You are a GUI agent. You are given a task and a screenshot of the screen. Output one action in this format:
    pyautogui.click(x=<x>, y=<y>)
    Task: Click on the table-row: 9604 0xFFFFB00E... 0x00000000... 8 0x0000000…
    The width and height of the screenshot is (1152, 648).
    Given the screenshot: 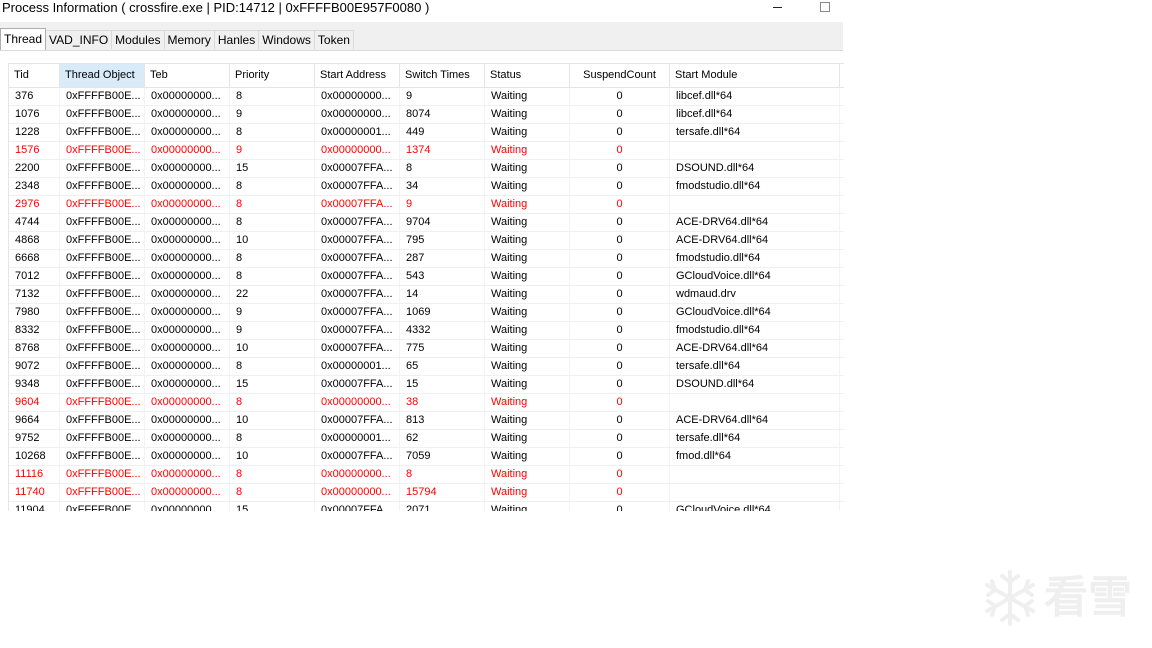 What is the action you would take?
    pyautogui.click(x=426, y=403)
    